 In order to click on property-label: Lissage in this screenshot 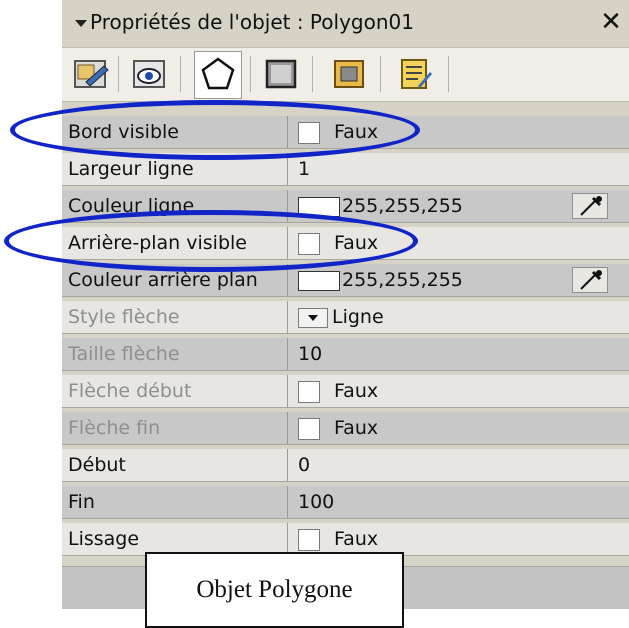, I will do `click(104, 539)`.